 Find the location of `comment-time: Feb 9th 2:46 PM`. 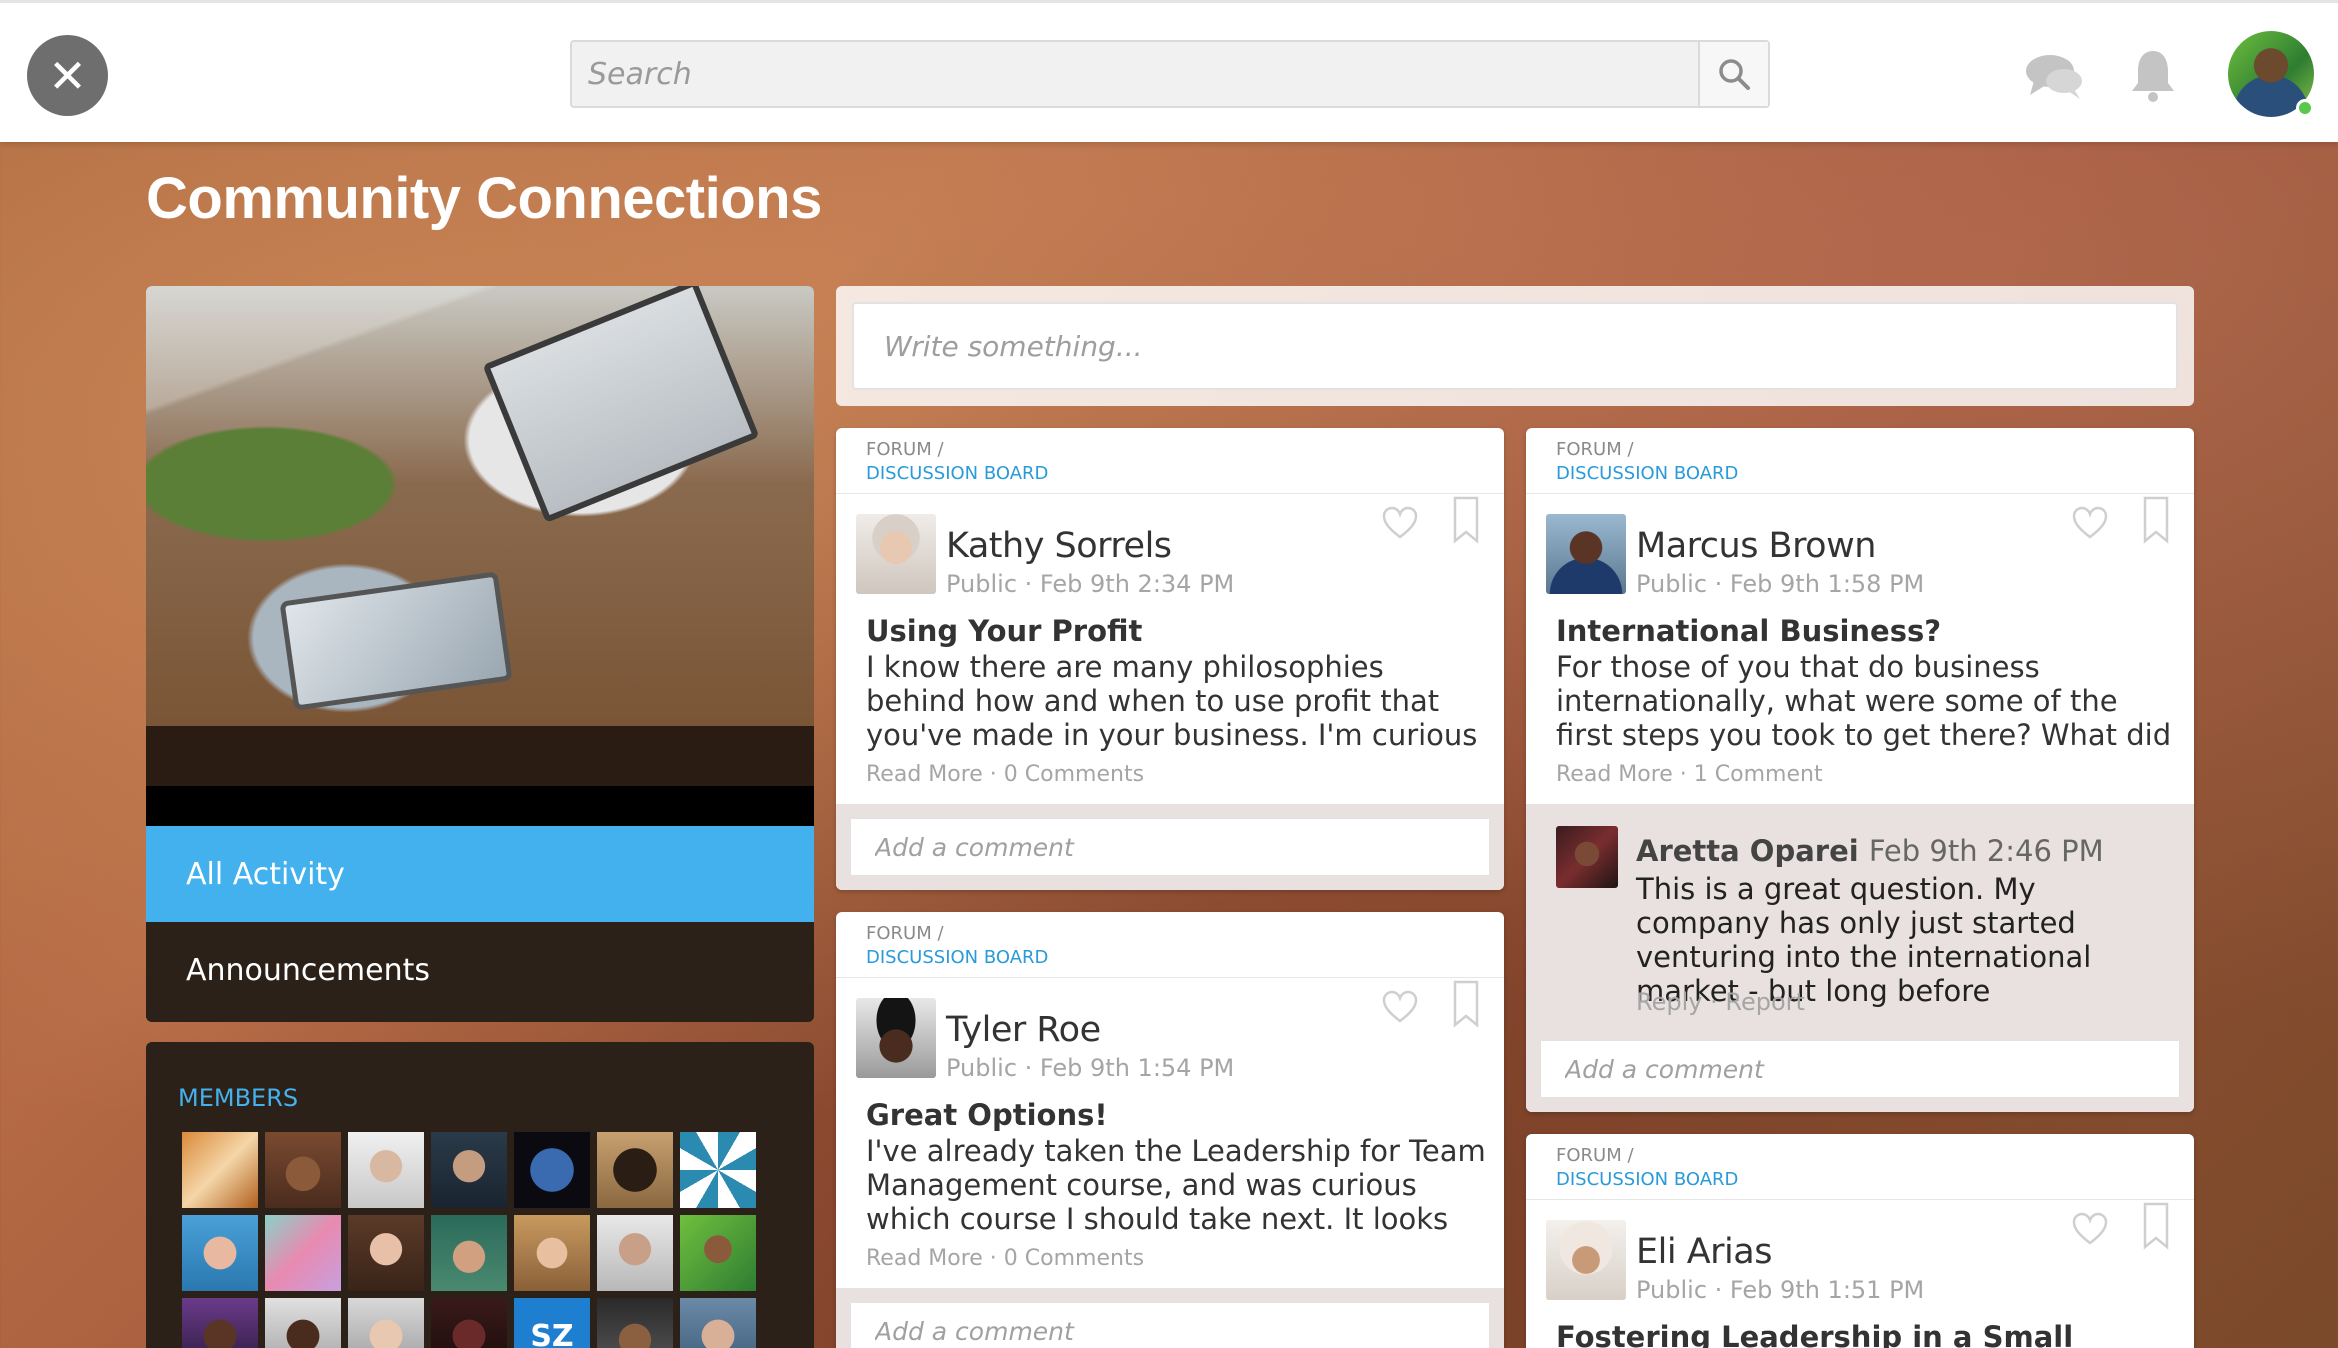

comment-time: Feb 9th 2:46 PM is located at coordinates (1986, 851).